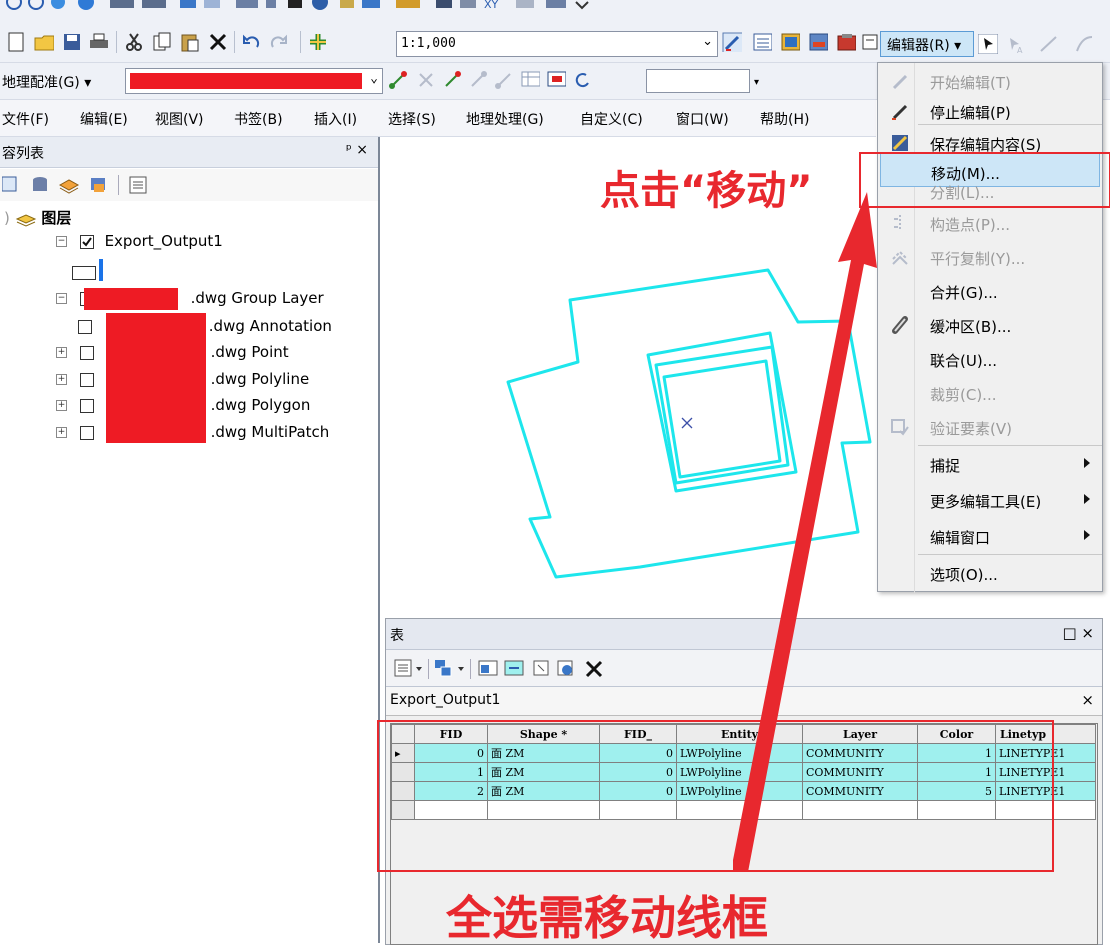 This screenshot has height=948, width=1110. I want to click on editor-toolbar-icon, so click(732, 42).